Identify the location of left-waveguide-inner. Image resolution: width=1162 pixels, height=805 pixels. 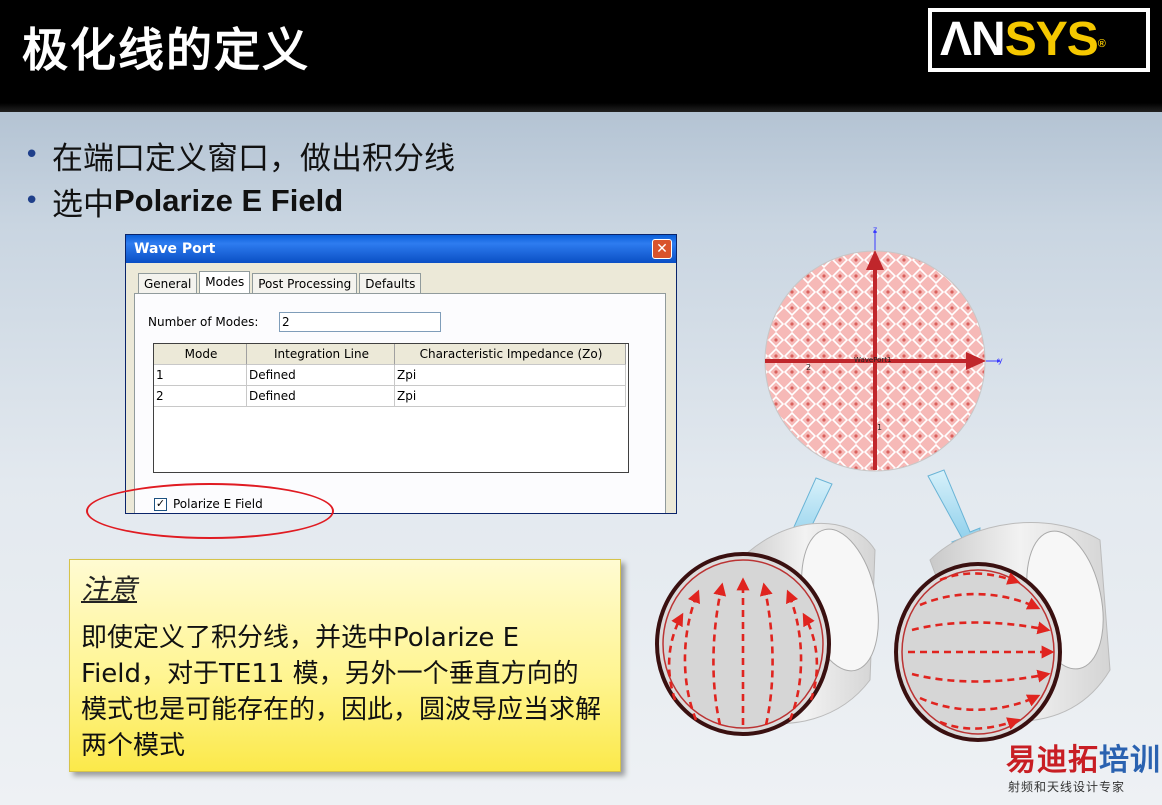
(743, 644).